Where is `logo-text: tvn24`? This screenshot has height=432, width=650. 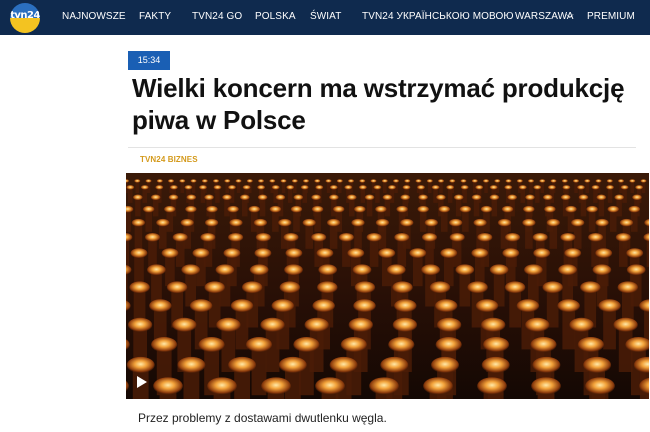 logo-text: tvn24 is located at coordinates (25, 15).